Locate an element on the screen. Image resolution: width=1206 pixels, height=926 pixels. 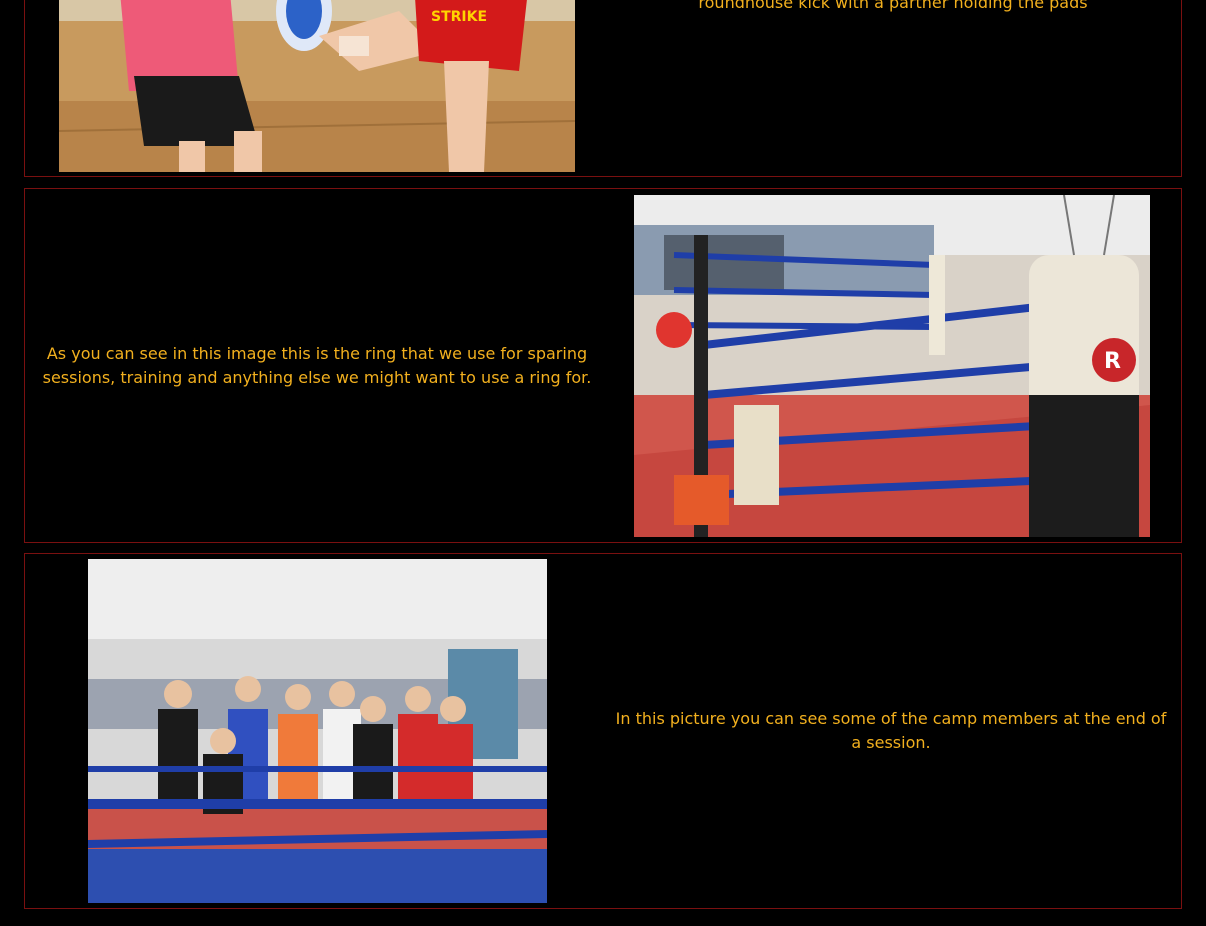
kick-pads-image: STRIKE is located at coordinates (317, 86).